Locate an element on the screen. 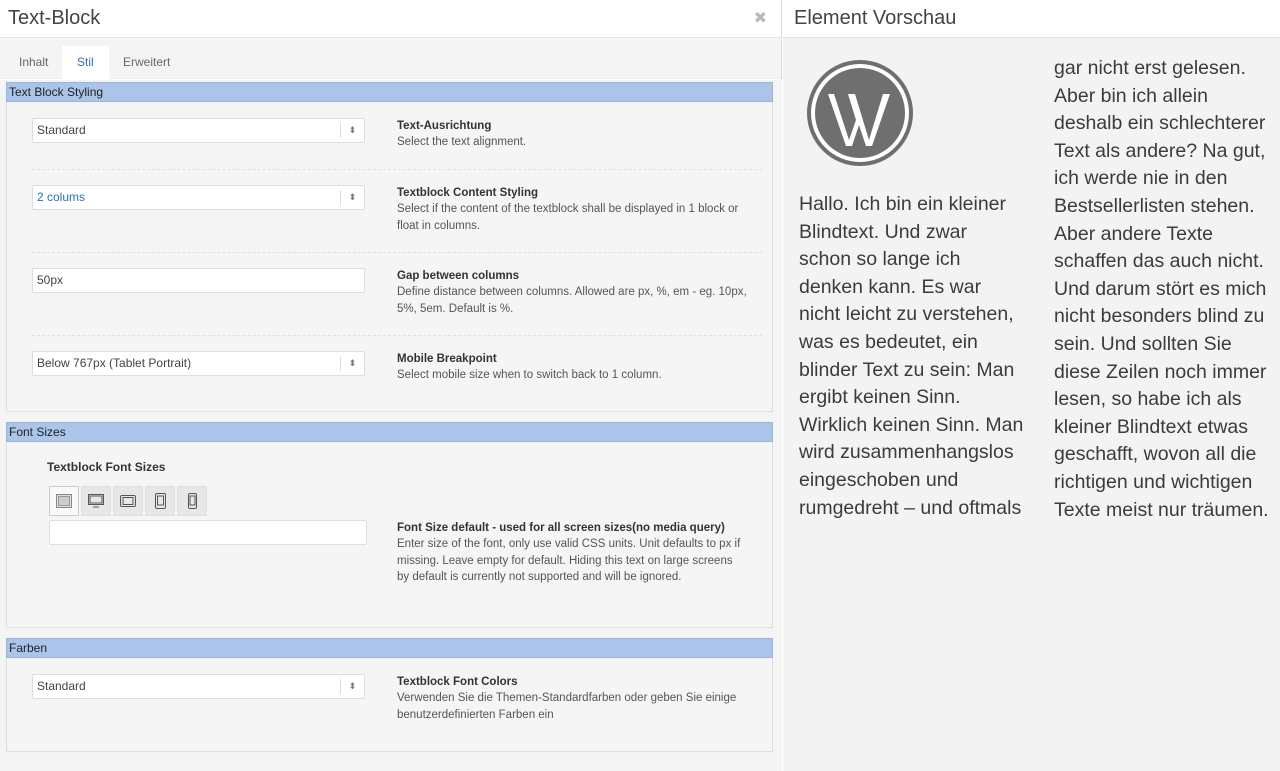 This screenshot has width=1280, height=771. section-header-font-sizes: Font Sizes is located at coordinates (389, 432).